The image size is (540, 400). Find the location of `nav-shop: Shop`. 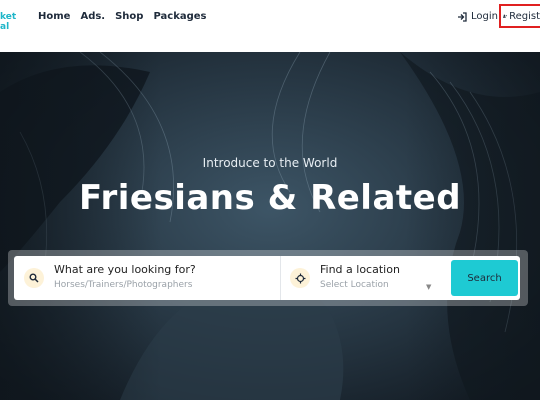

nav-shop: Shop is located at coordinates (129, 16).